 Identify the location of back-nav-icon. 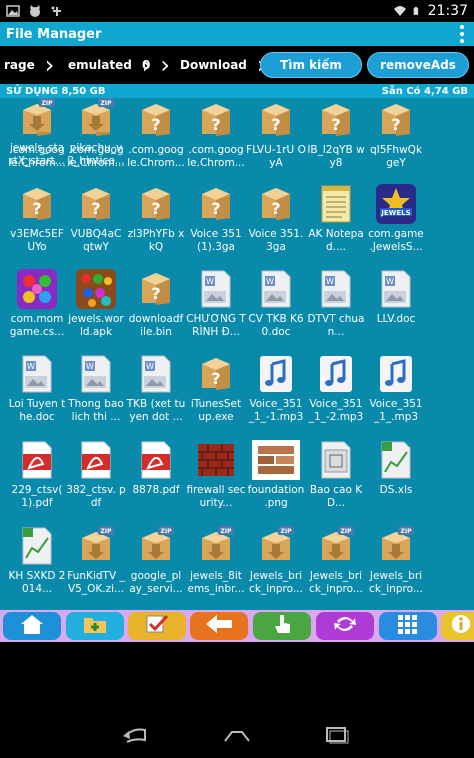
(136, 735).